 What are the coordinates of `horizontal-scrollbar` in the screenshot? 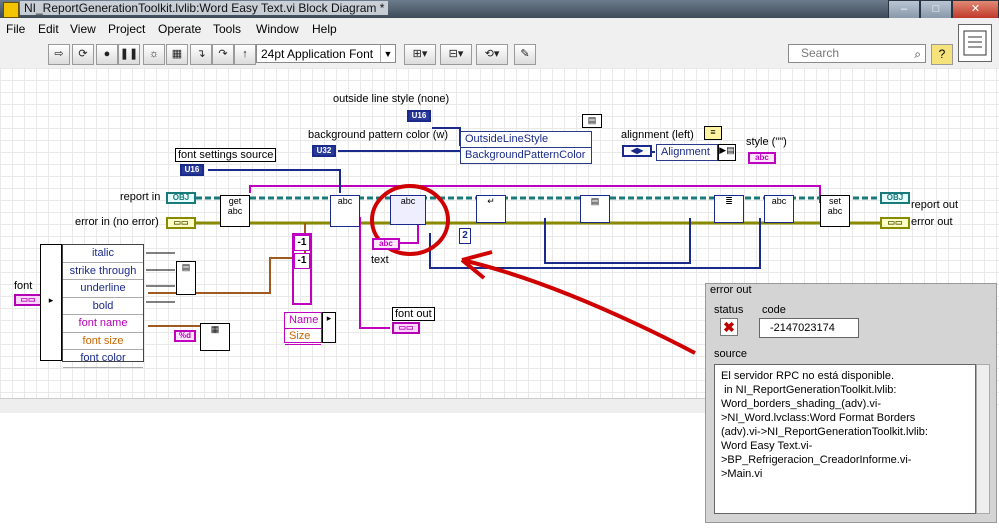 It's located at (360, 405).